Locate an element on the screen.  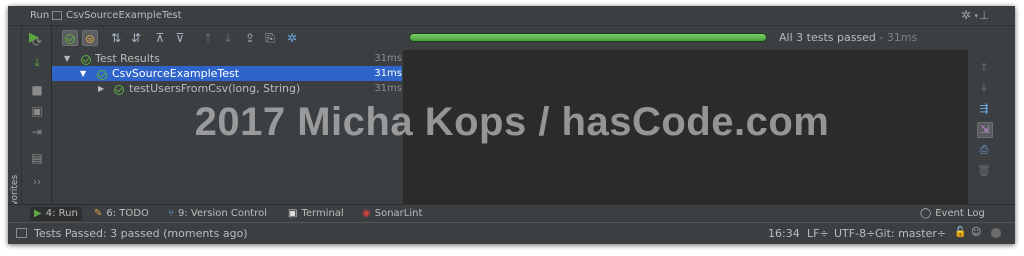
version-control-icon: ⑂ is located at coordinates (171, 213).